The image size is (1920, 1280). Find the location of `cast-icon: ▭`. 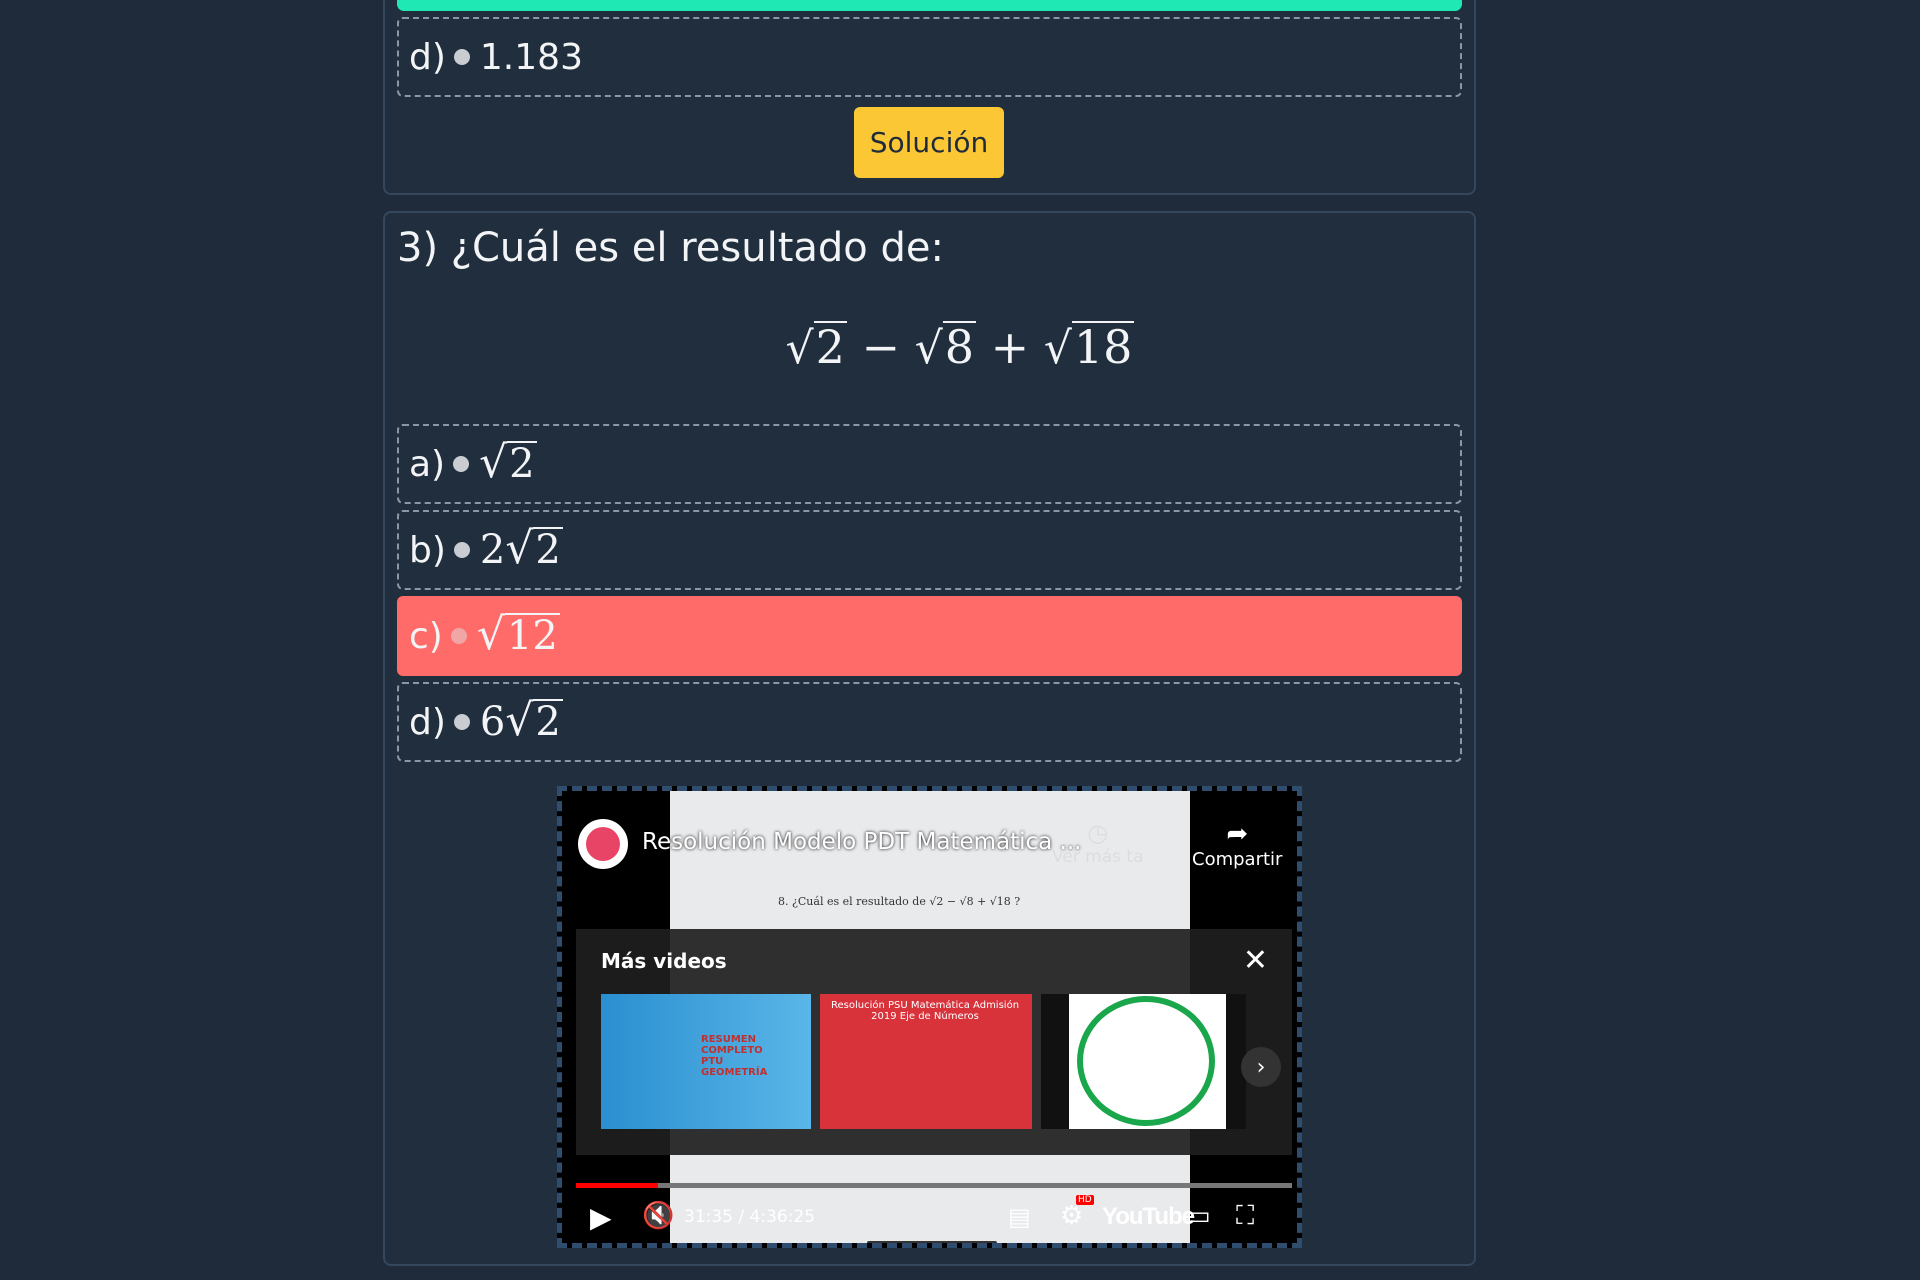

cast-icon: ▭ is located at coordinates (1198, 1216).